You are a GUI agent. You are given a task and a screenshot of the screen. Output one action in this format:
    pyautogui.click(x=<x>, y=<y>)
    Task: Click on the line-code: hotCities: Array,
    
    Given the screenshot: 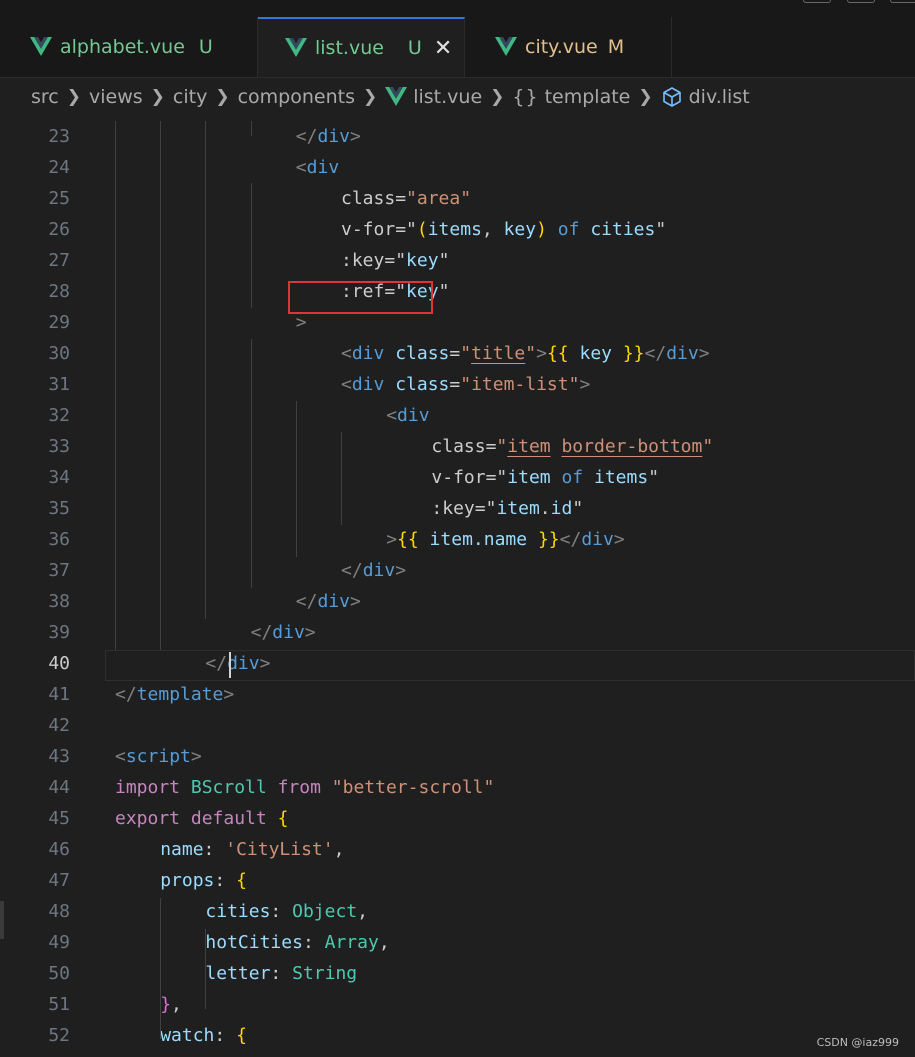 What is the action you would take?
    pyautogui.click(x=297, y=942)
    